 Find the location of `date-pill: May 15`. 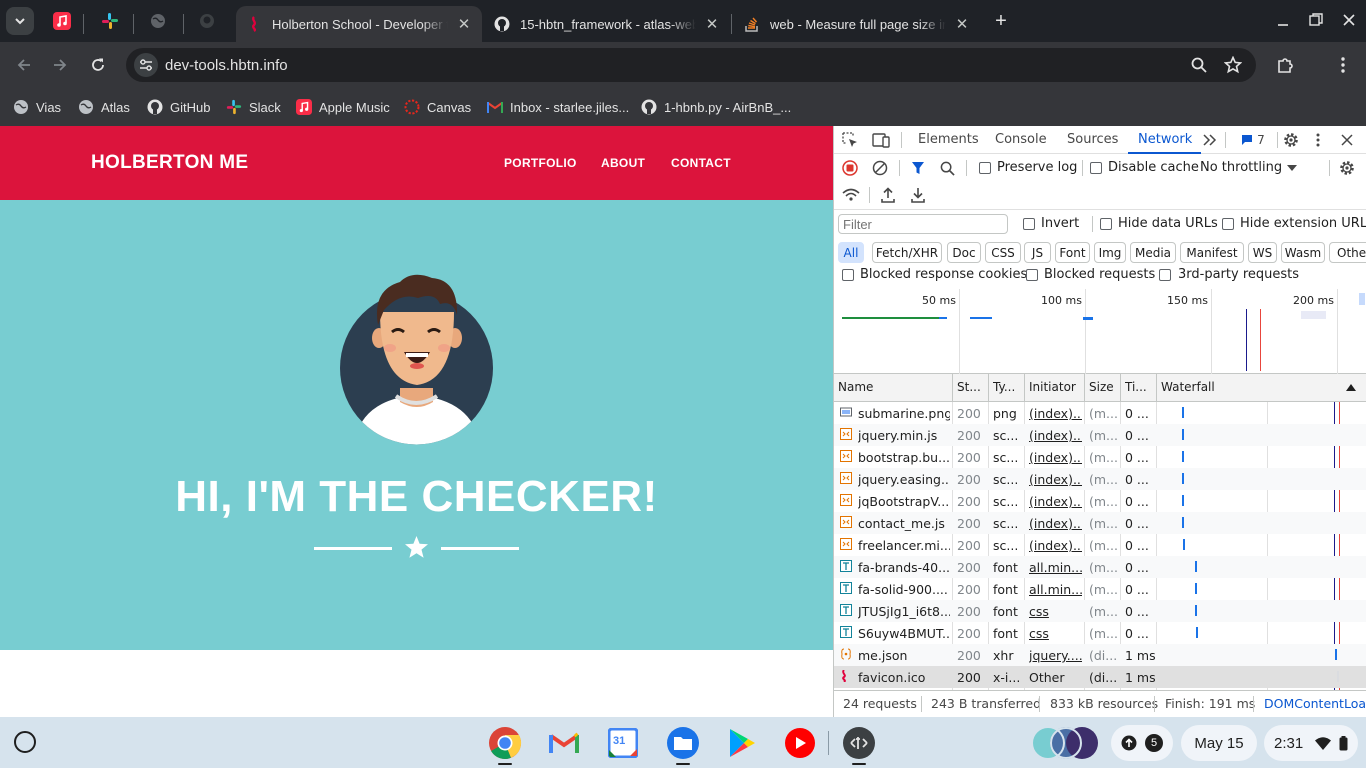

date-pill: May 15 is located at coordinates (1219, 743).